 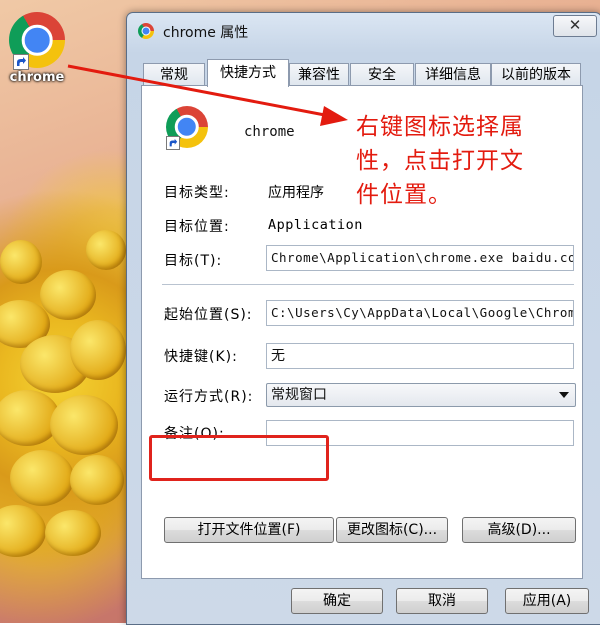 What do you see at coordinates (299, 395) in the screenshot?
I see `run-select-value: 常规窗口` at bounding box center [299, 395].